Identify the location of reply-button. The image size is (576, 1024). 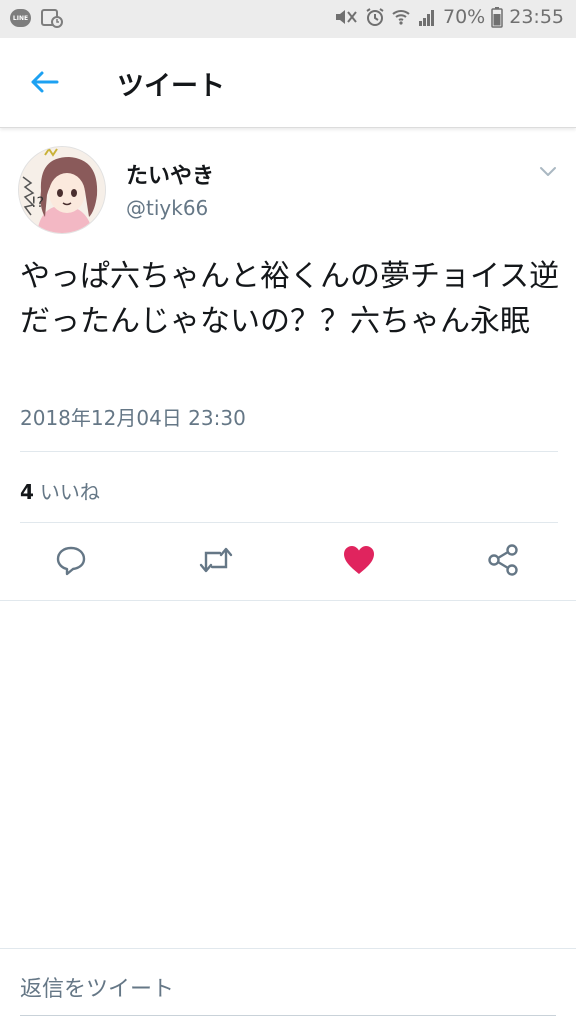
(71, 562).